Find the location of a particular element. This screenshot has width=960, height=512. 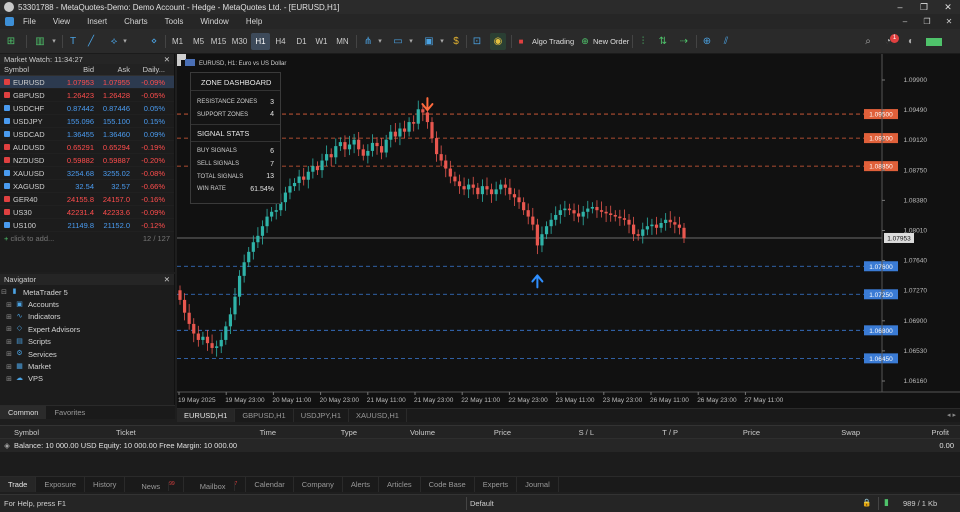

menu-file: File is located at coordinates (29, 21).